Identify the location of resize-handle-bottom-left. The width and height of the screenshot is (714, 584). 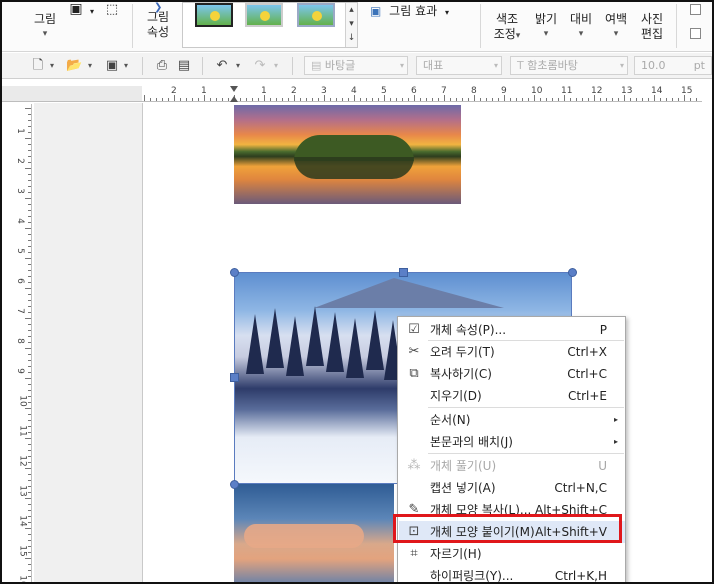
(234, 484).